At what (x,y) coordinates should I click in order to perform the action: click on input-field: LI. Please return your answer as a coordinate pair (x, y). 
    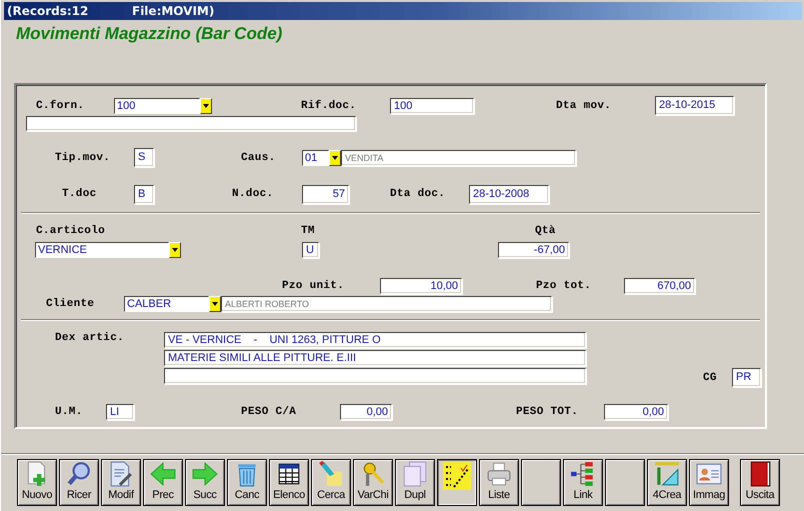
    Looking at the image, I should click on (120, 412).